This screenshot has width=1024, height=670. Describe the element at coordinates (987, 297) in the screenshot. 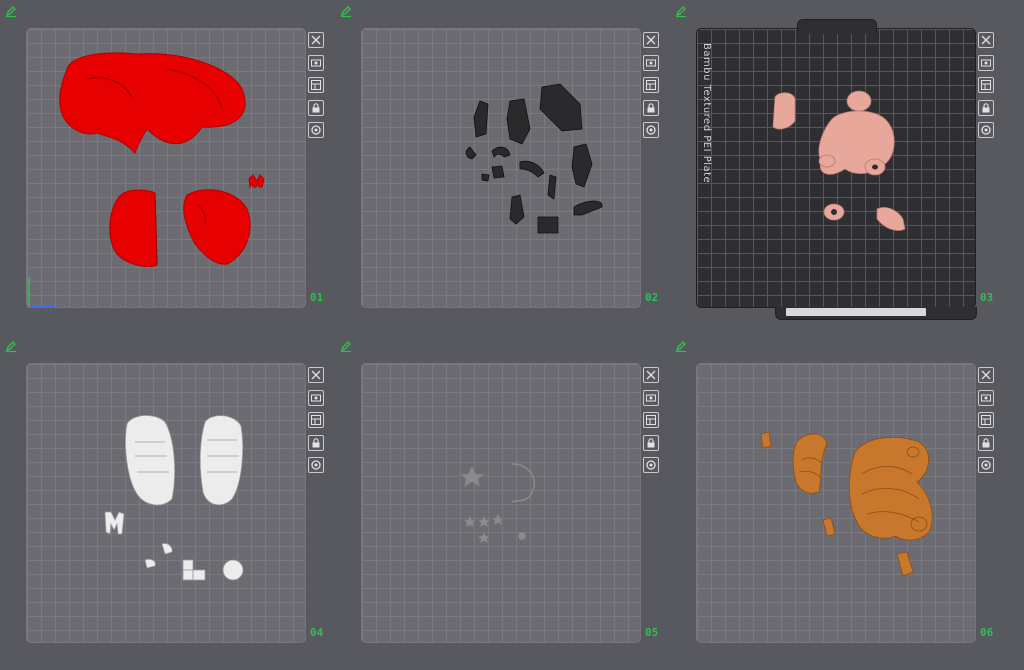

I see `plate-number: 03` at that location.